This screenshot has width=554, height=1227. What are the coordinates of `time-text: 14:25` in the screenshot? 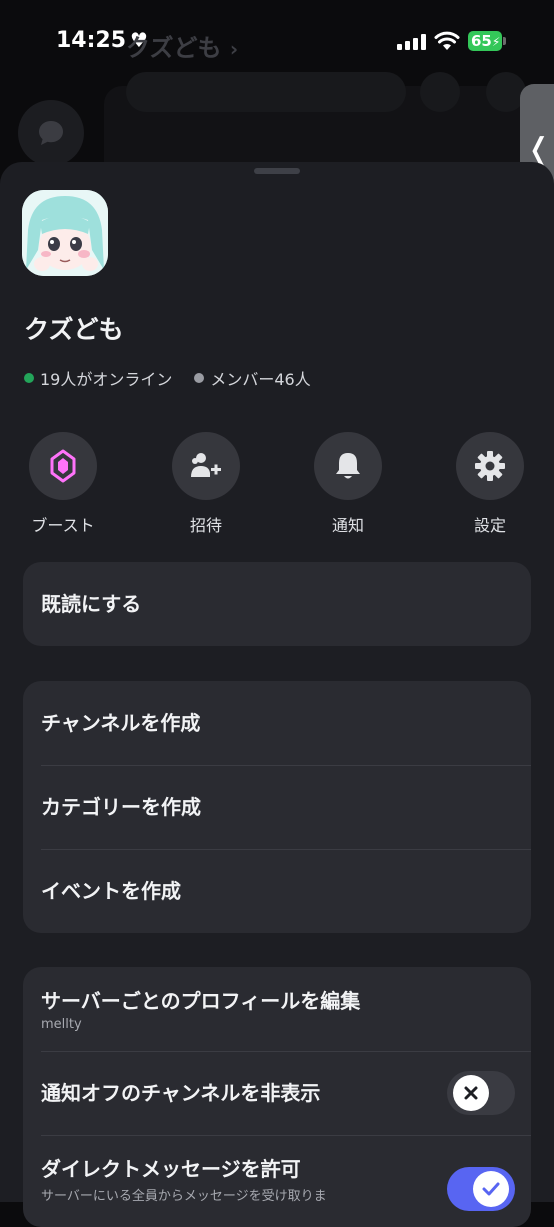 It's located at (91, 40).